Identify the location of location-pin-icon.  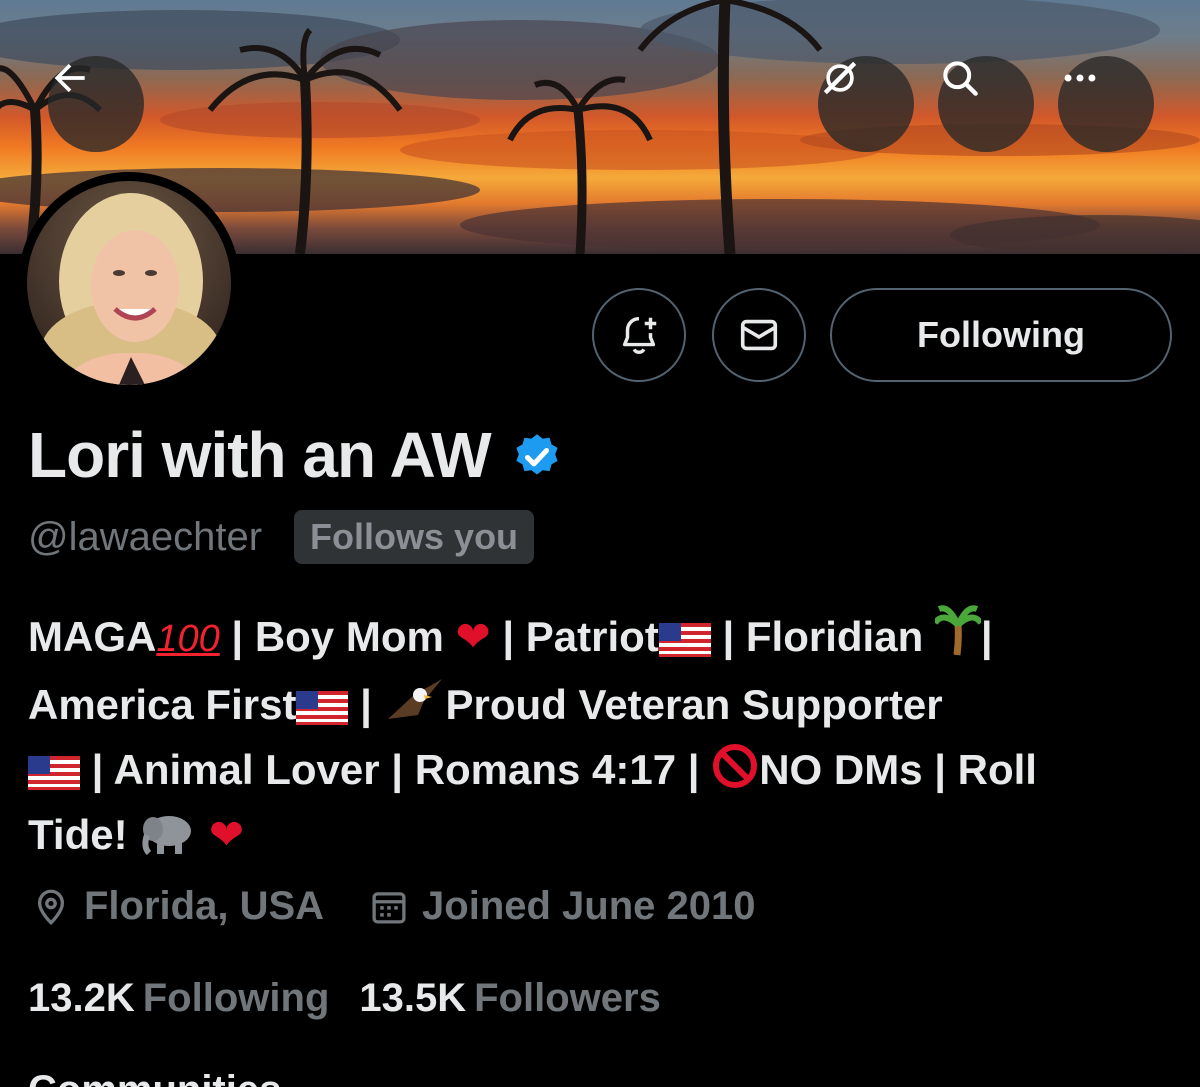
(51, 907).